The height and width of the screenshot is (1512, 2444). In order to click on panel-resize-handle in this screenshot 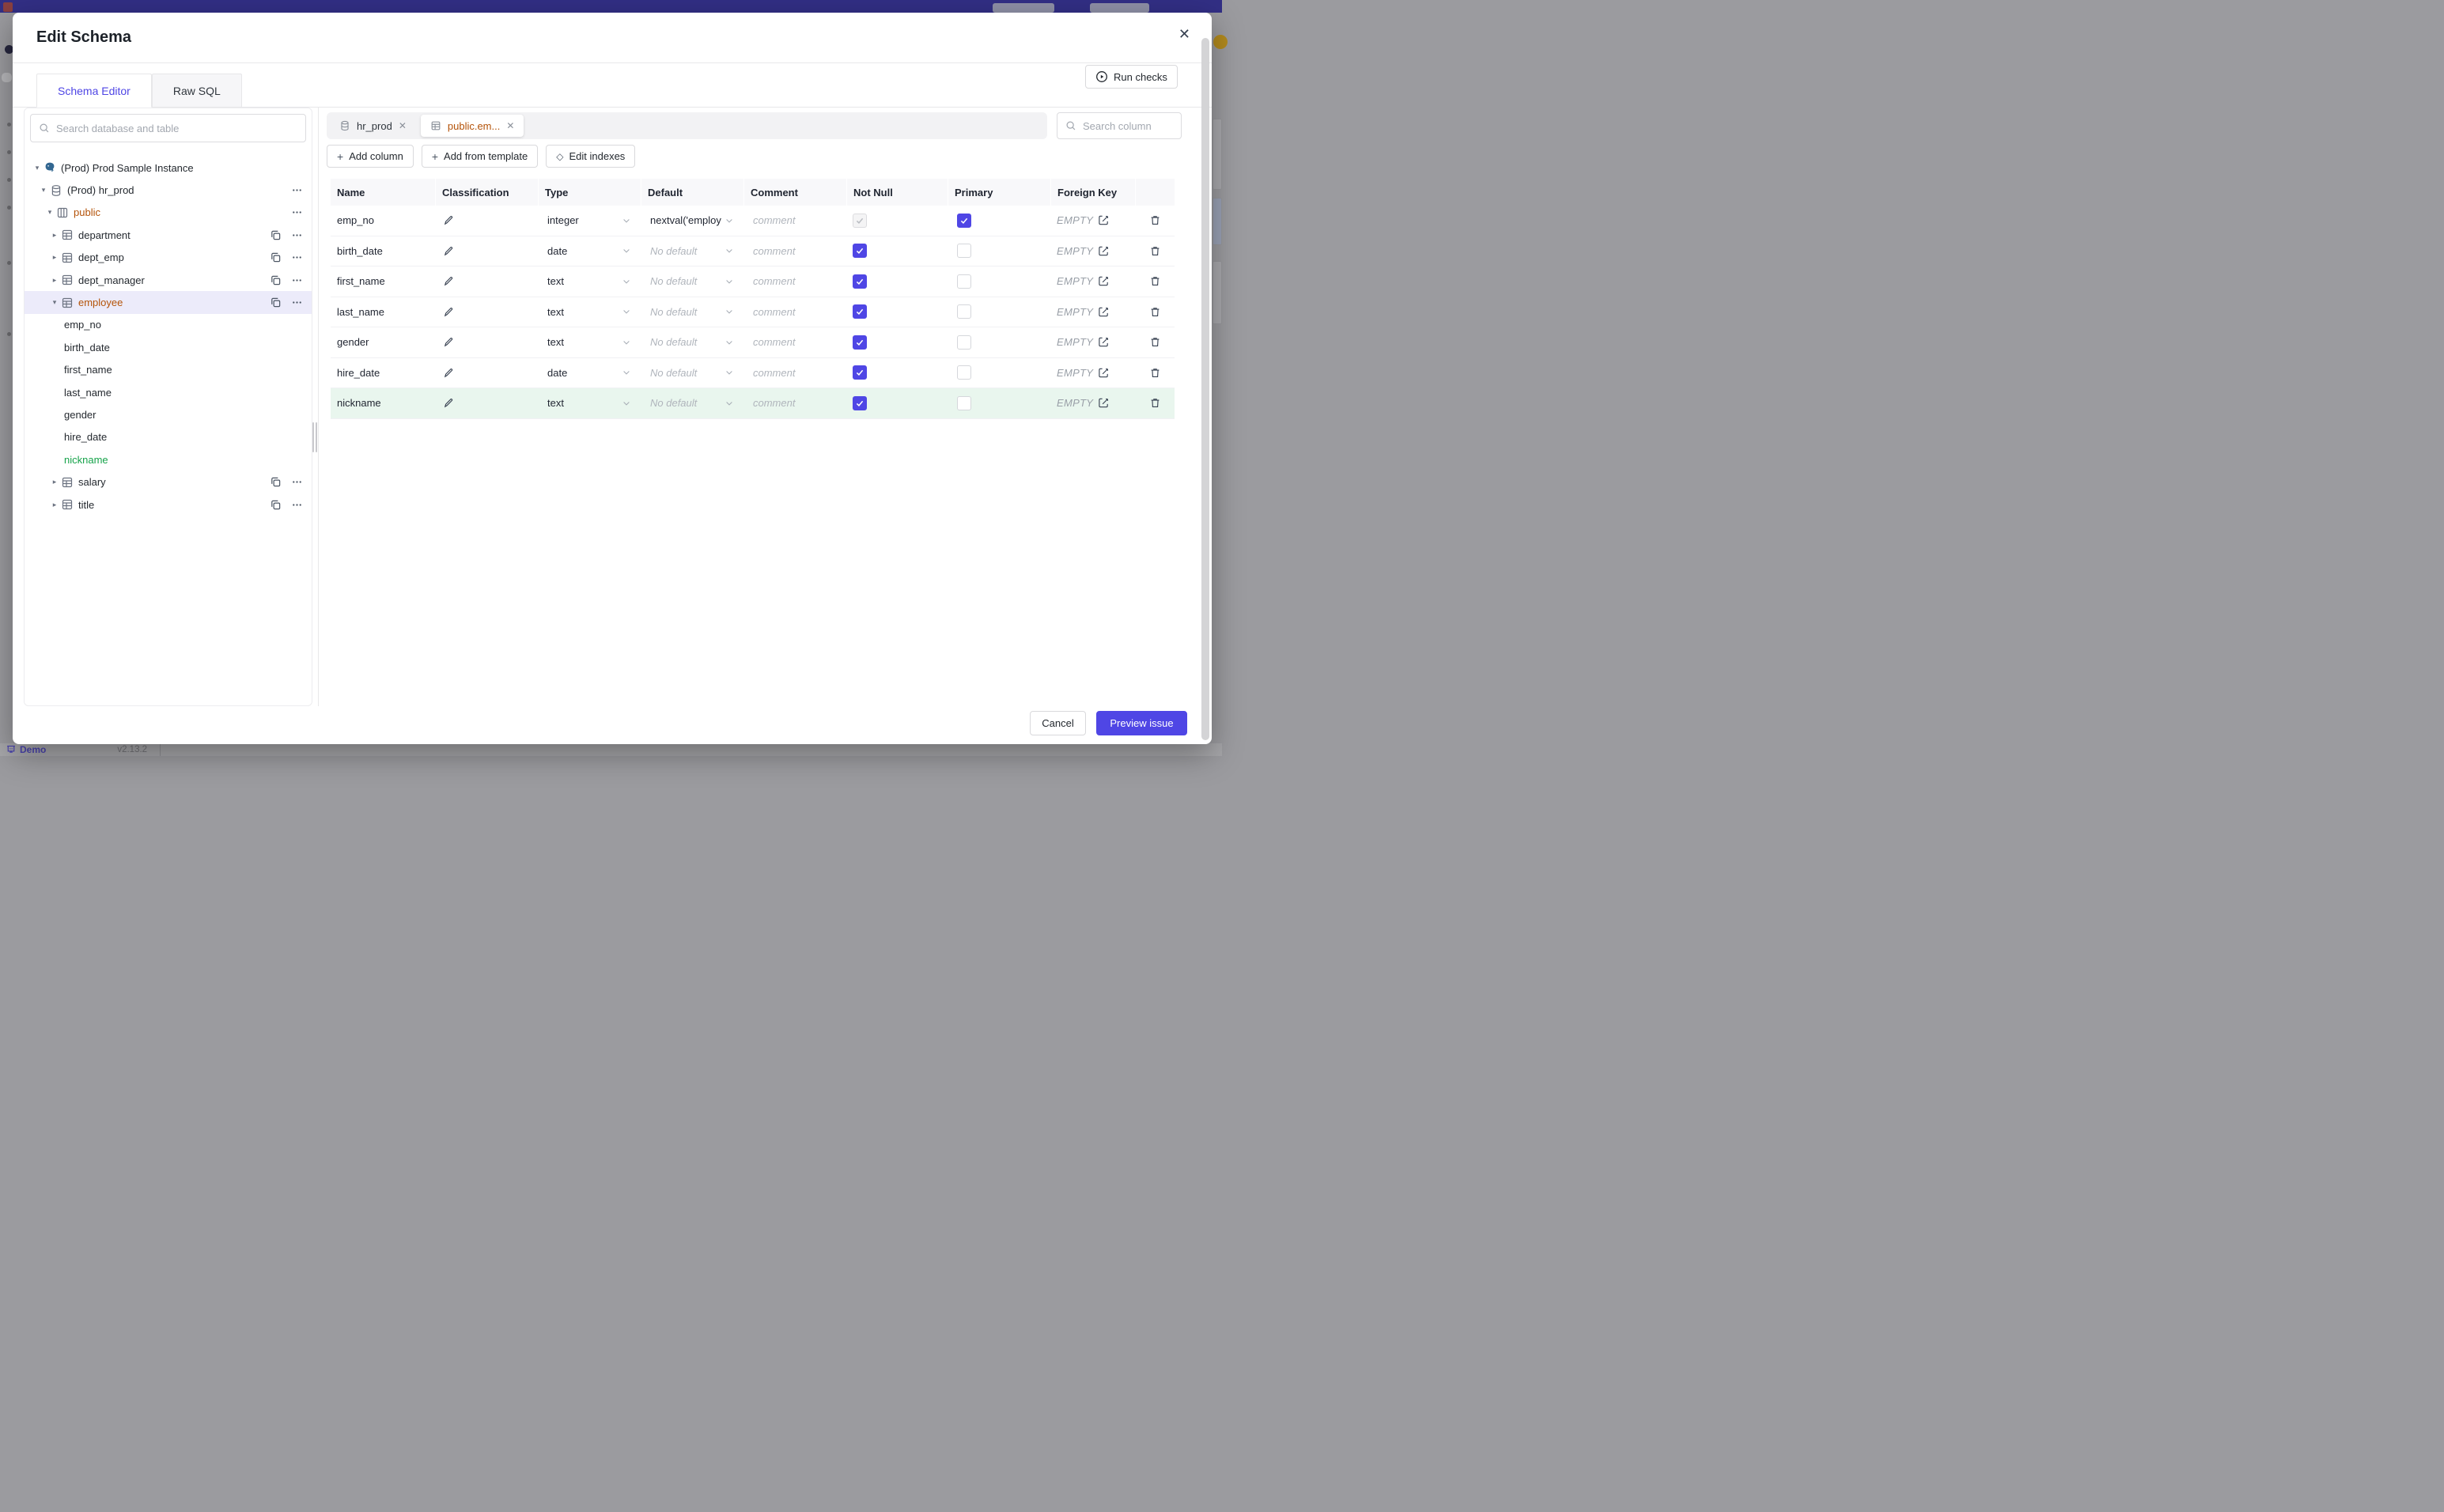, I will do `click(314, 437)`.